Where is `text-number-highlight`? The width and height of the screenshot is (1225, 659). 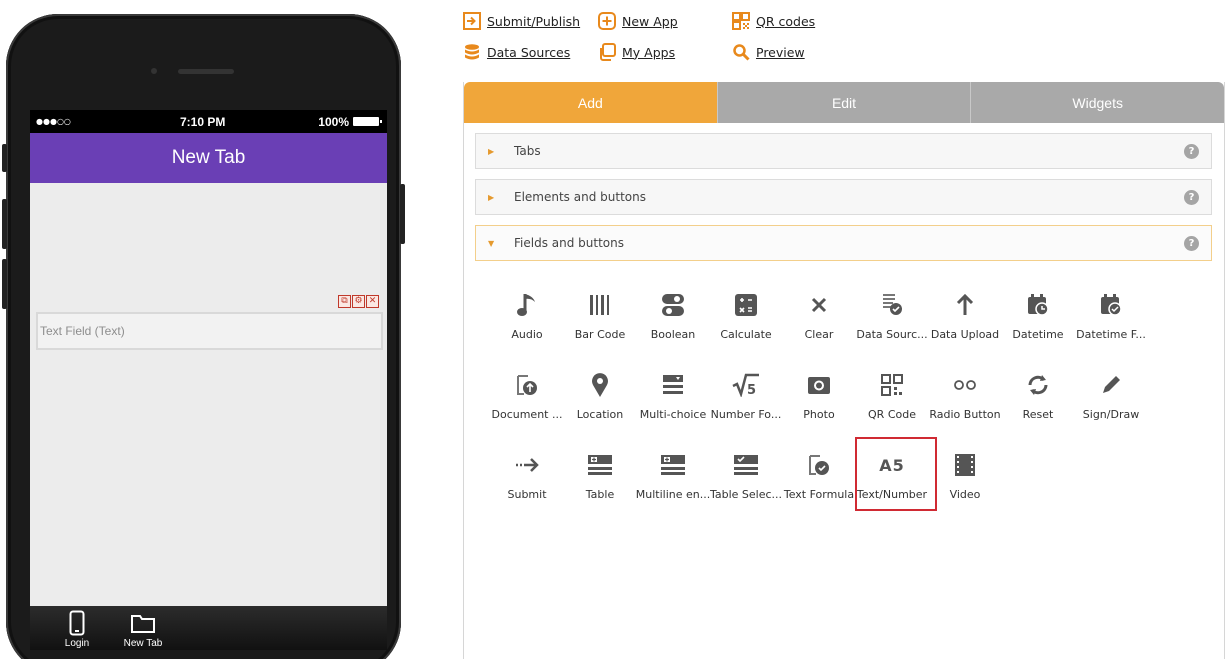 text-number-highlight is located at coordinates (896, 474).